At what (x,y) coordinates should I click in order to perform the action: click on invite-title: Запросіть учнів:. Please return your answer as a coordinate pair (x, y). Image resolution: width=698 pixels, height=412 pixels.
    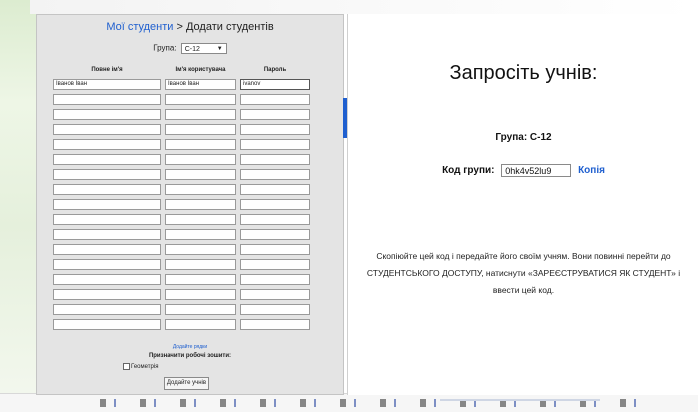
    Looking at the image, I should click on (523, 73).